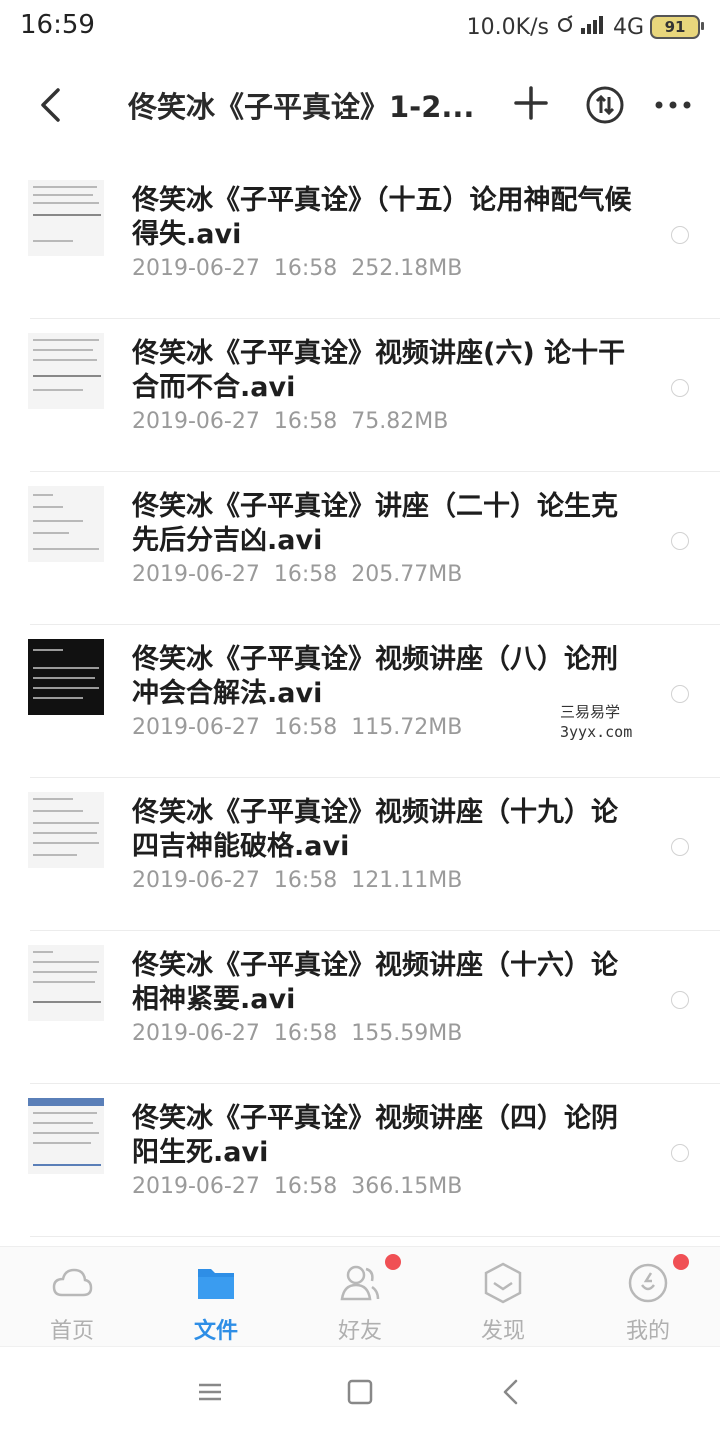  I want to click on nav-label: 我的, so click(647, 1331).